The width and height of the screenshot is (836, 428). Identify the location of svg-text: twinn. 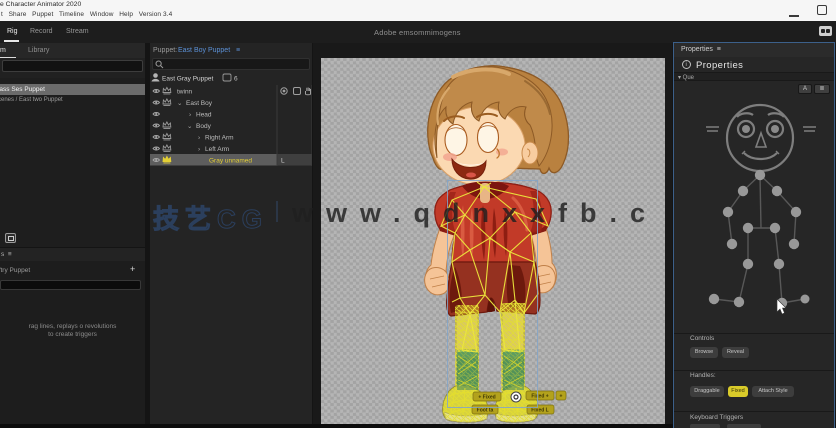
(185, 92).